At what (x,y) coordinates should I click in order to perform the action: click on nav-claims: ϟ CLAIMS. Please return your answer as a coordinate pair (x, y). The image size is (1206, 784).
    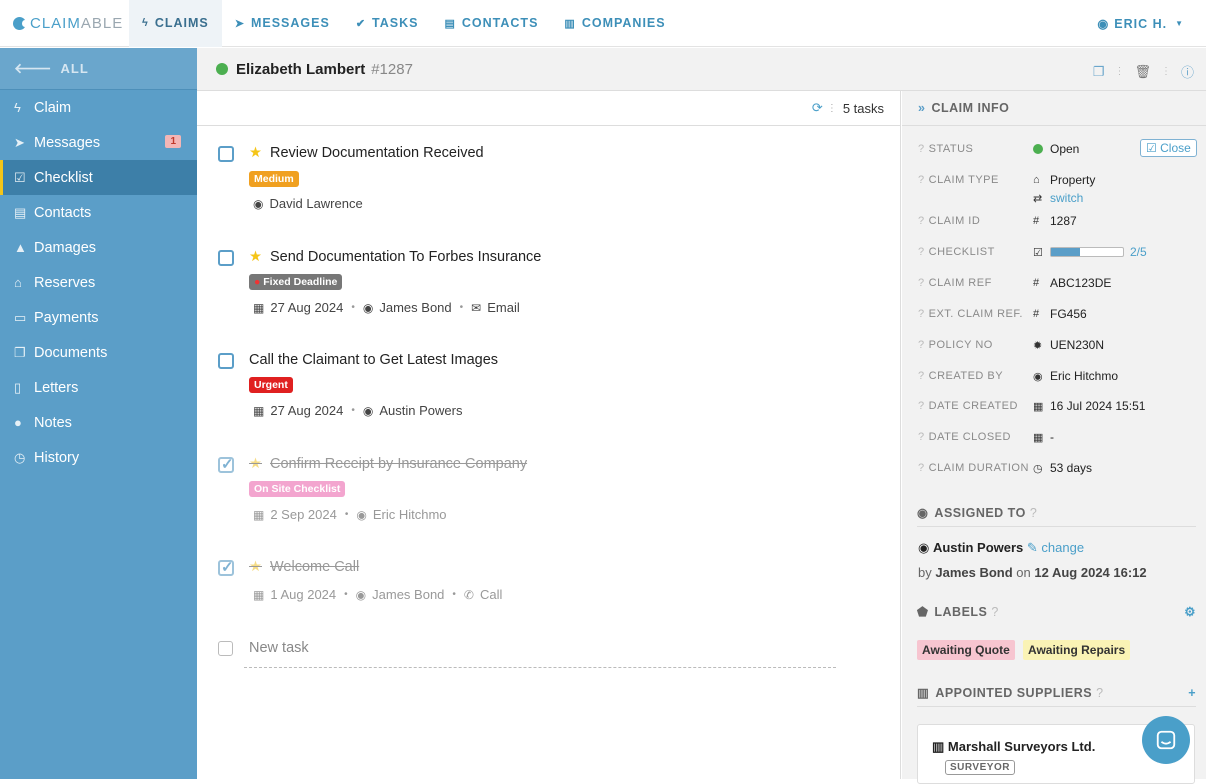
    Looking at the image, I should click on (175, 23).